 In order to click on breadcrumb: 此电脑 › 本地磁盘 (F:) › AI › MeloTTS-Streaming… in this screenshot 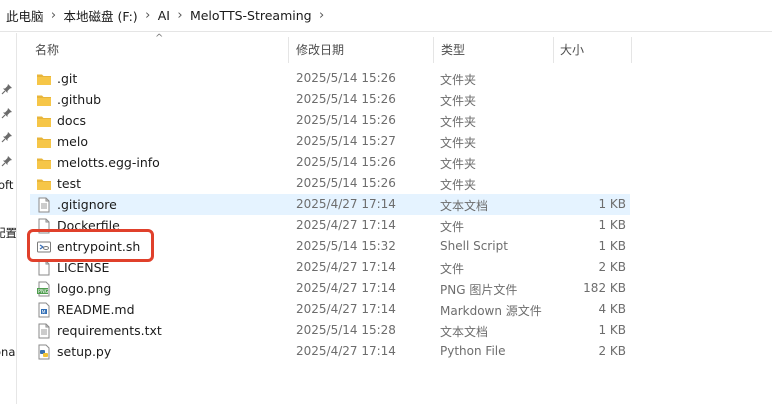, I will do `click(386, 16)`.